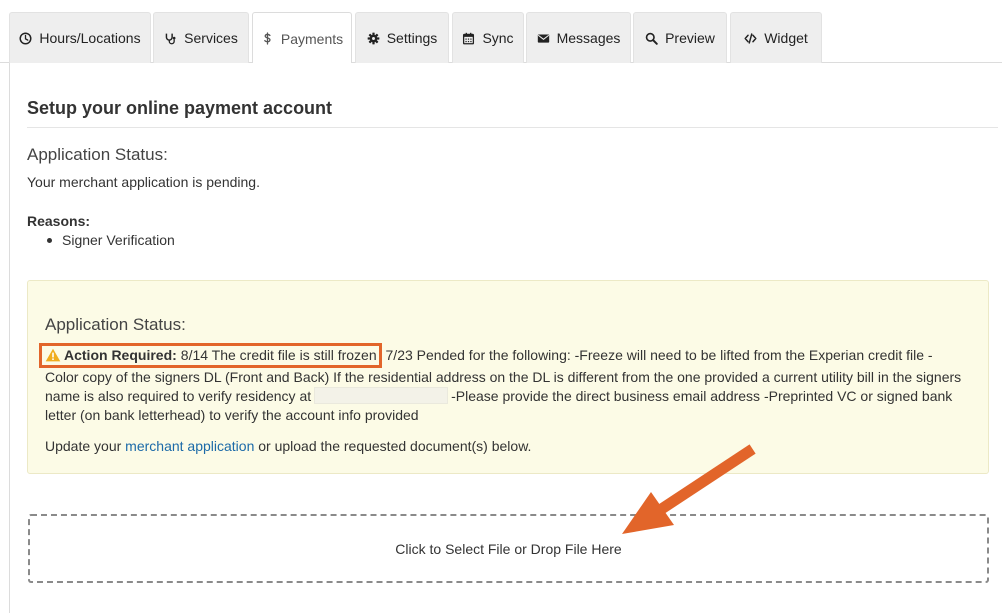 Image resolution: width=1002 pixels, height=613 pixels. I want to click on redacted-address, so click(381, 395).